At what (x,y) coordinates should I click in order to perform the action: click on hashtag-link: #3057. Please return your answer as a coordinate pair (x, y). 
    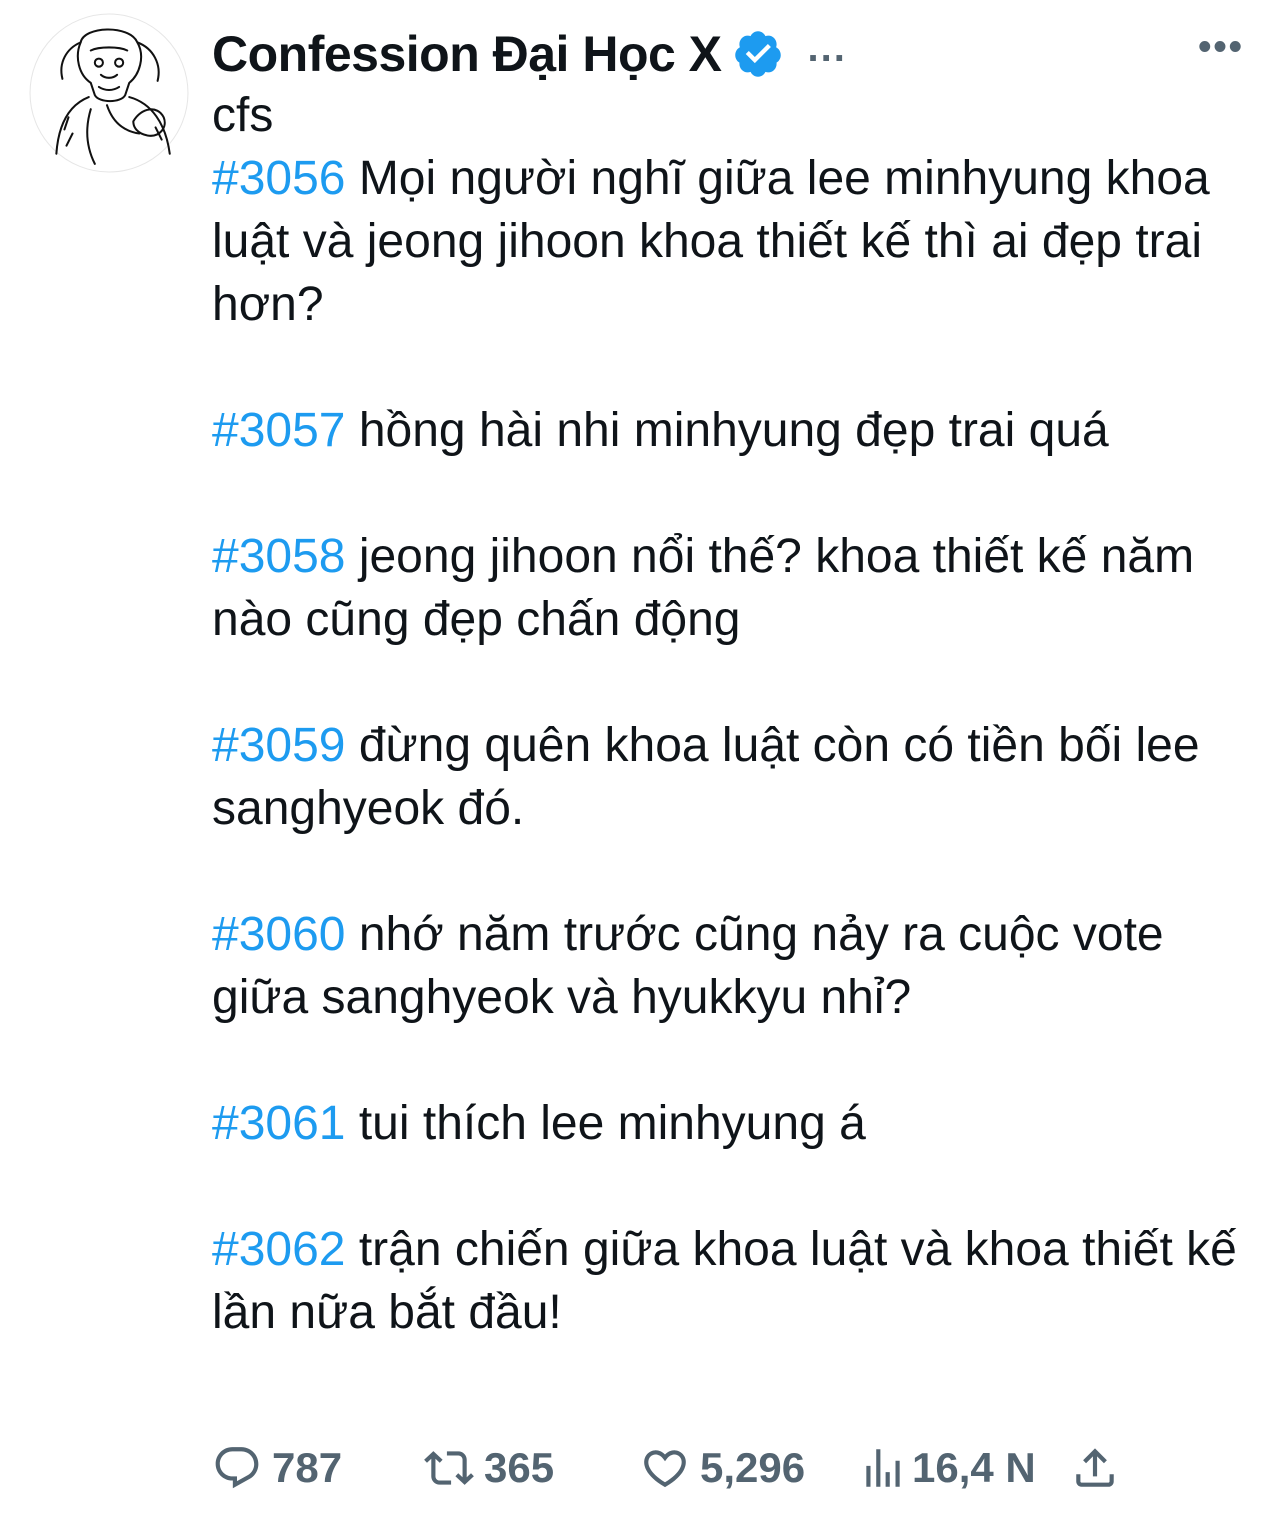
    Looking at the image, I should click on (278, 430).